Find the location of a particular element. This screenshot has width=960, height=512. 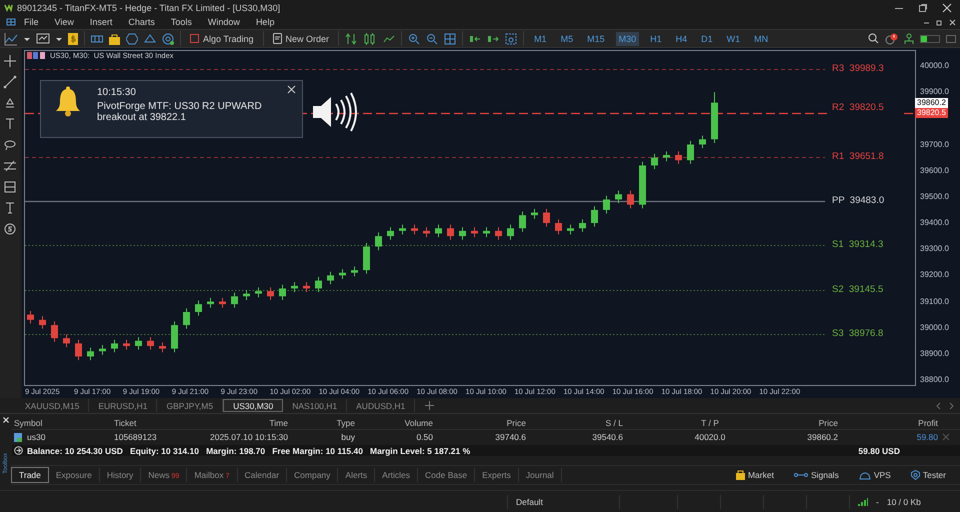

shapes-icon is located at coordinates (10, 103).